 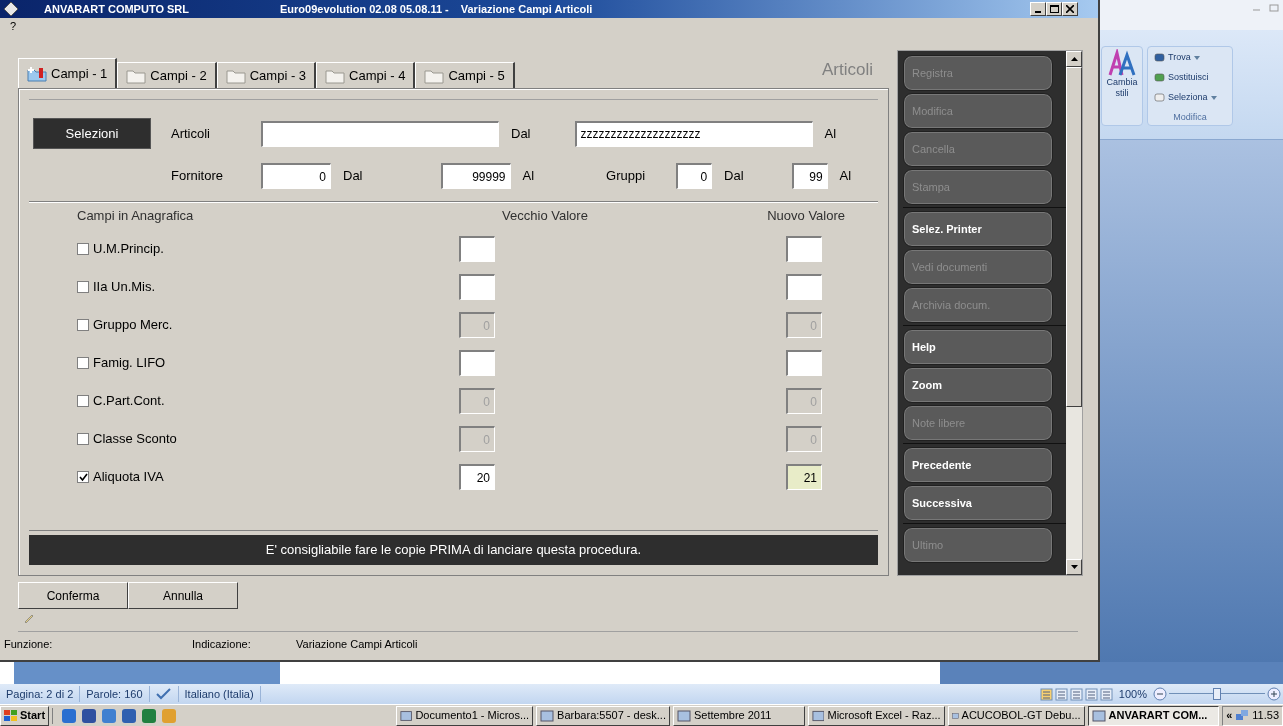 I want to click on status-text: Parole: 160, so click(x=115, y=694).